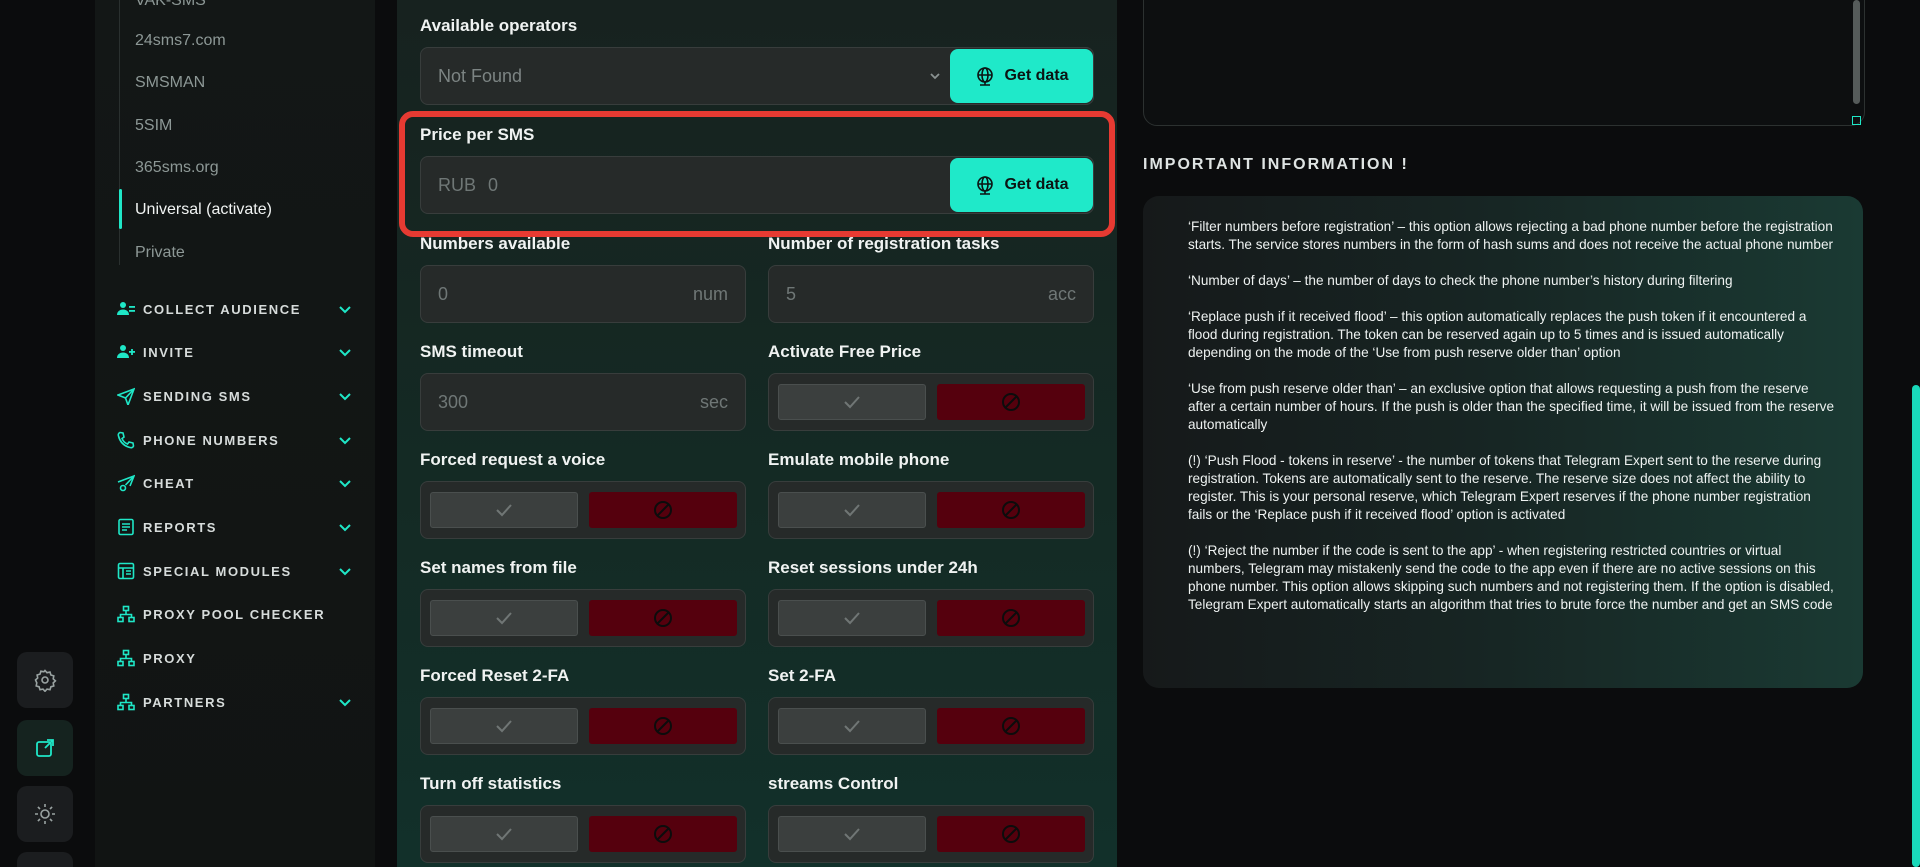 The height and width of the screenshot is (867, 1920). What do you see at coordinates (235, 658) in the screenshot?
I see `nav-proxy: PROXY` at bounding box center [235, 658].